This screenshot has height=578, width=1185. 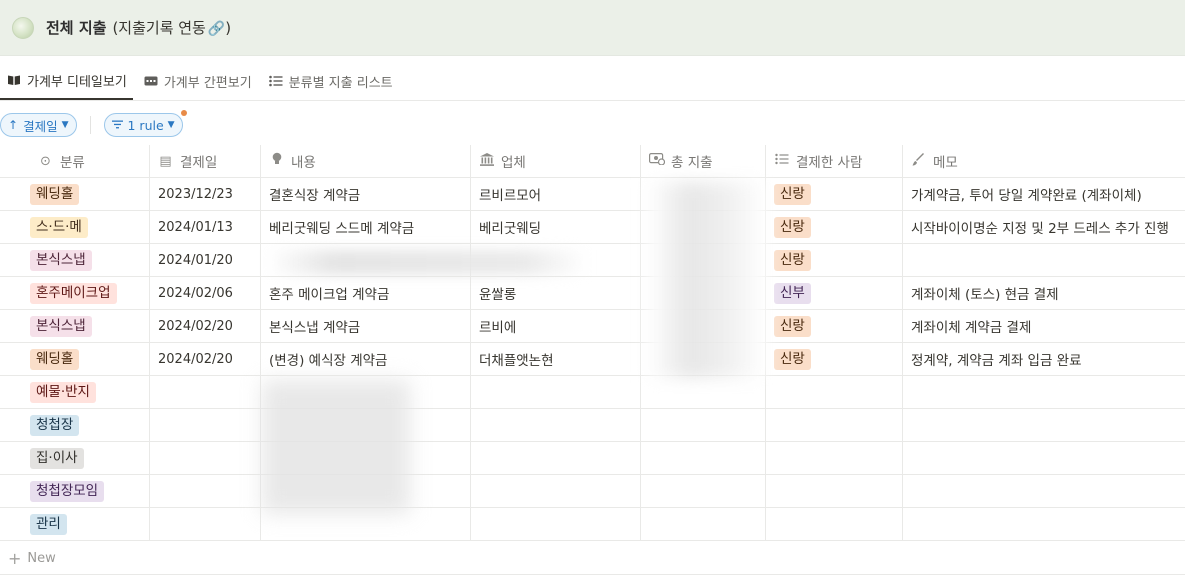 What do you see at coordinates (75, 425) in the screenshot?
I see `cell-category: 청첩장` at bounding box center [75, 425].